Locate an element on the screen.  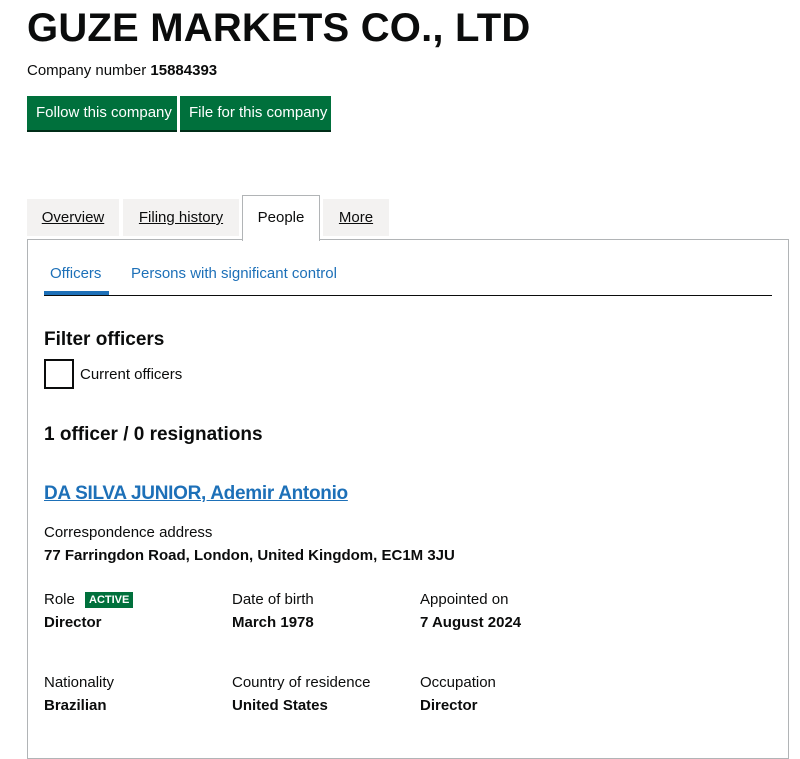
company-number: Company number 15884393 is located at coordinates (122, 71).